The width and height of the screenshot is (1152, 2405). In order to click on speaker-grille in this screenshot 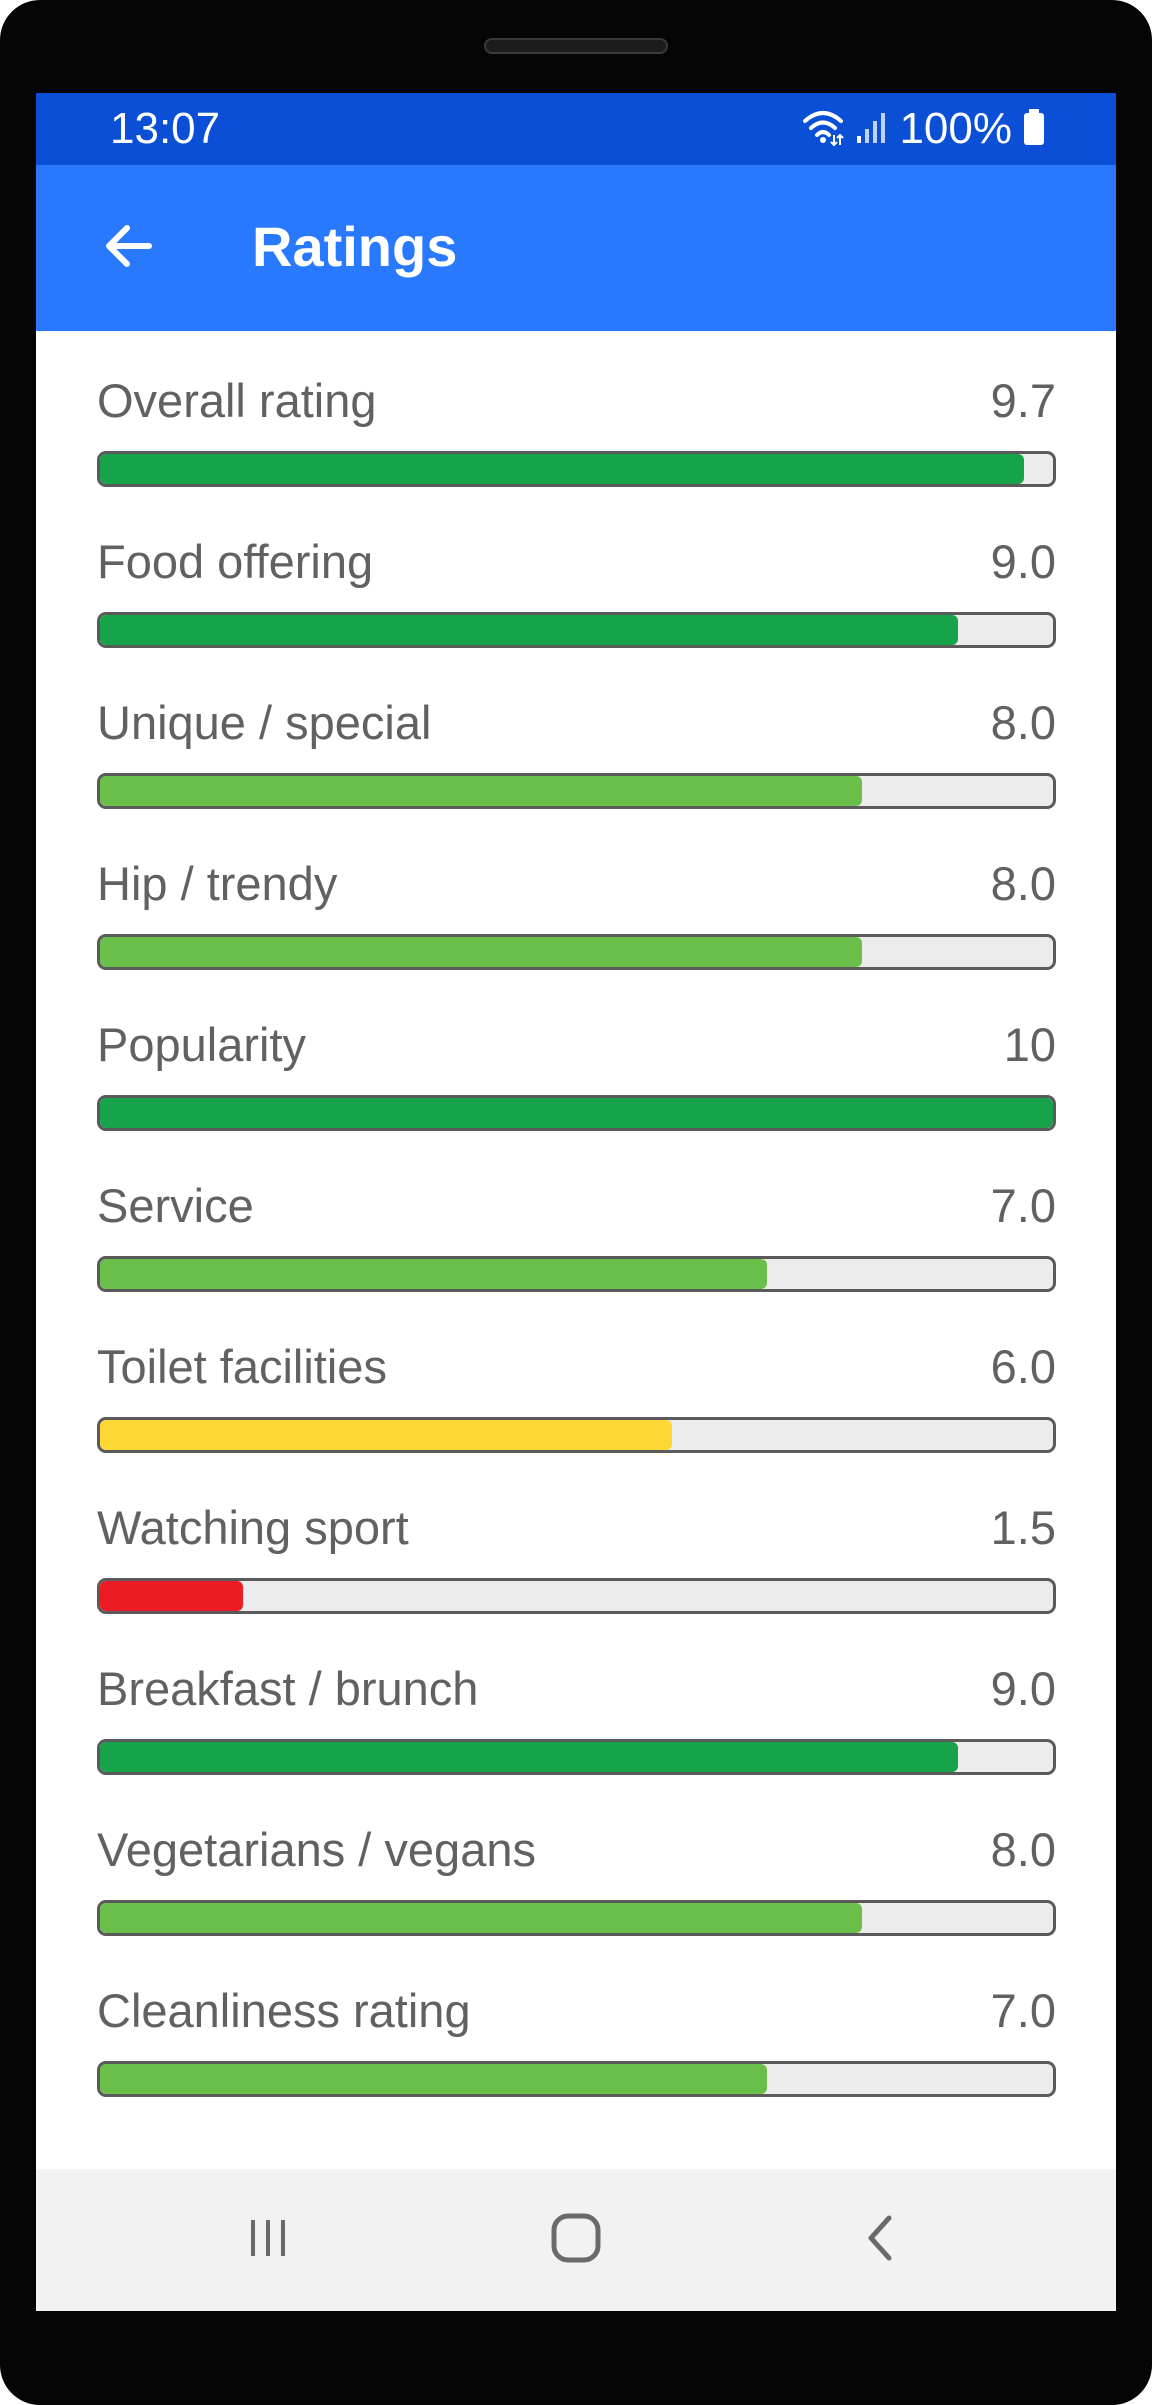, I will do `click(576, 46)`.